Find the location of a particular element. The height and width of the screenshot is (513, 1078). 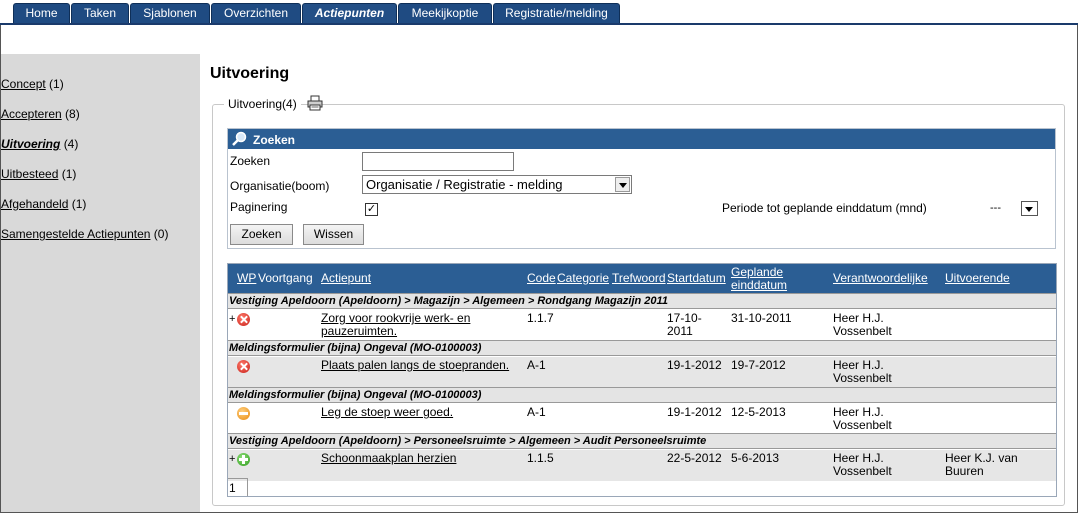

sidebar-item-label: Samengestelde Actiepunten is located at coordinates (75, 234).